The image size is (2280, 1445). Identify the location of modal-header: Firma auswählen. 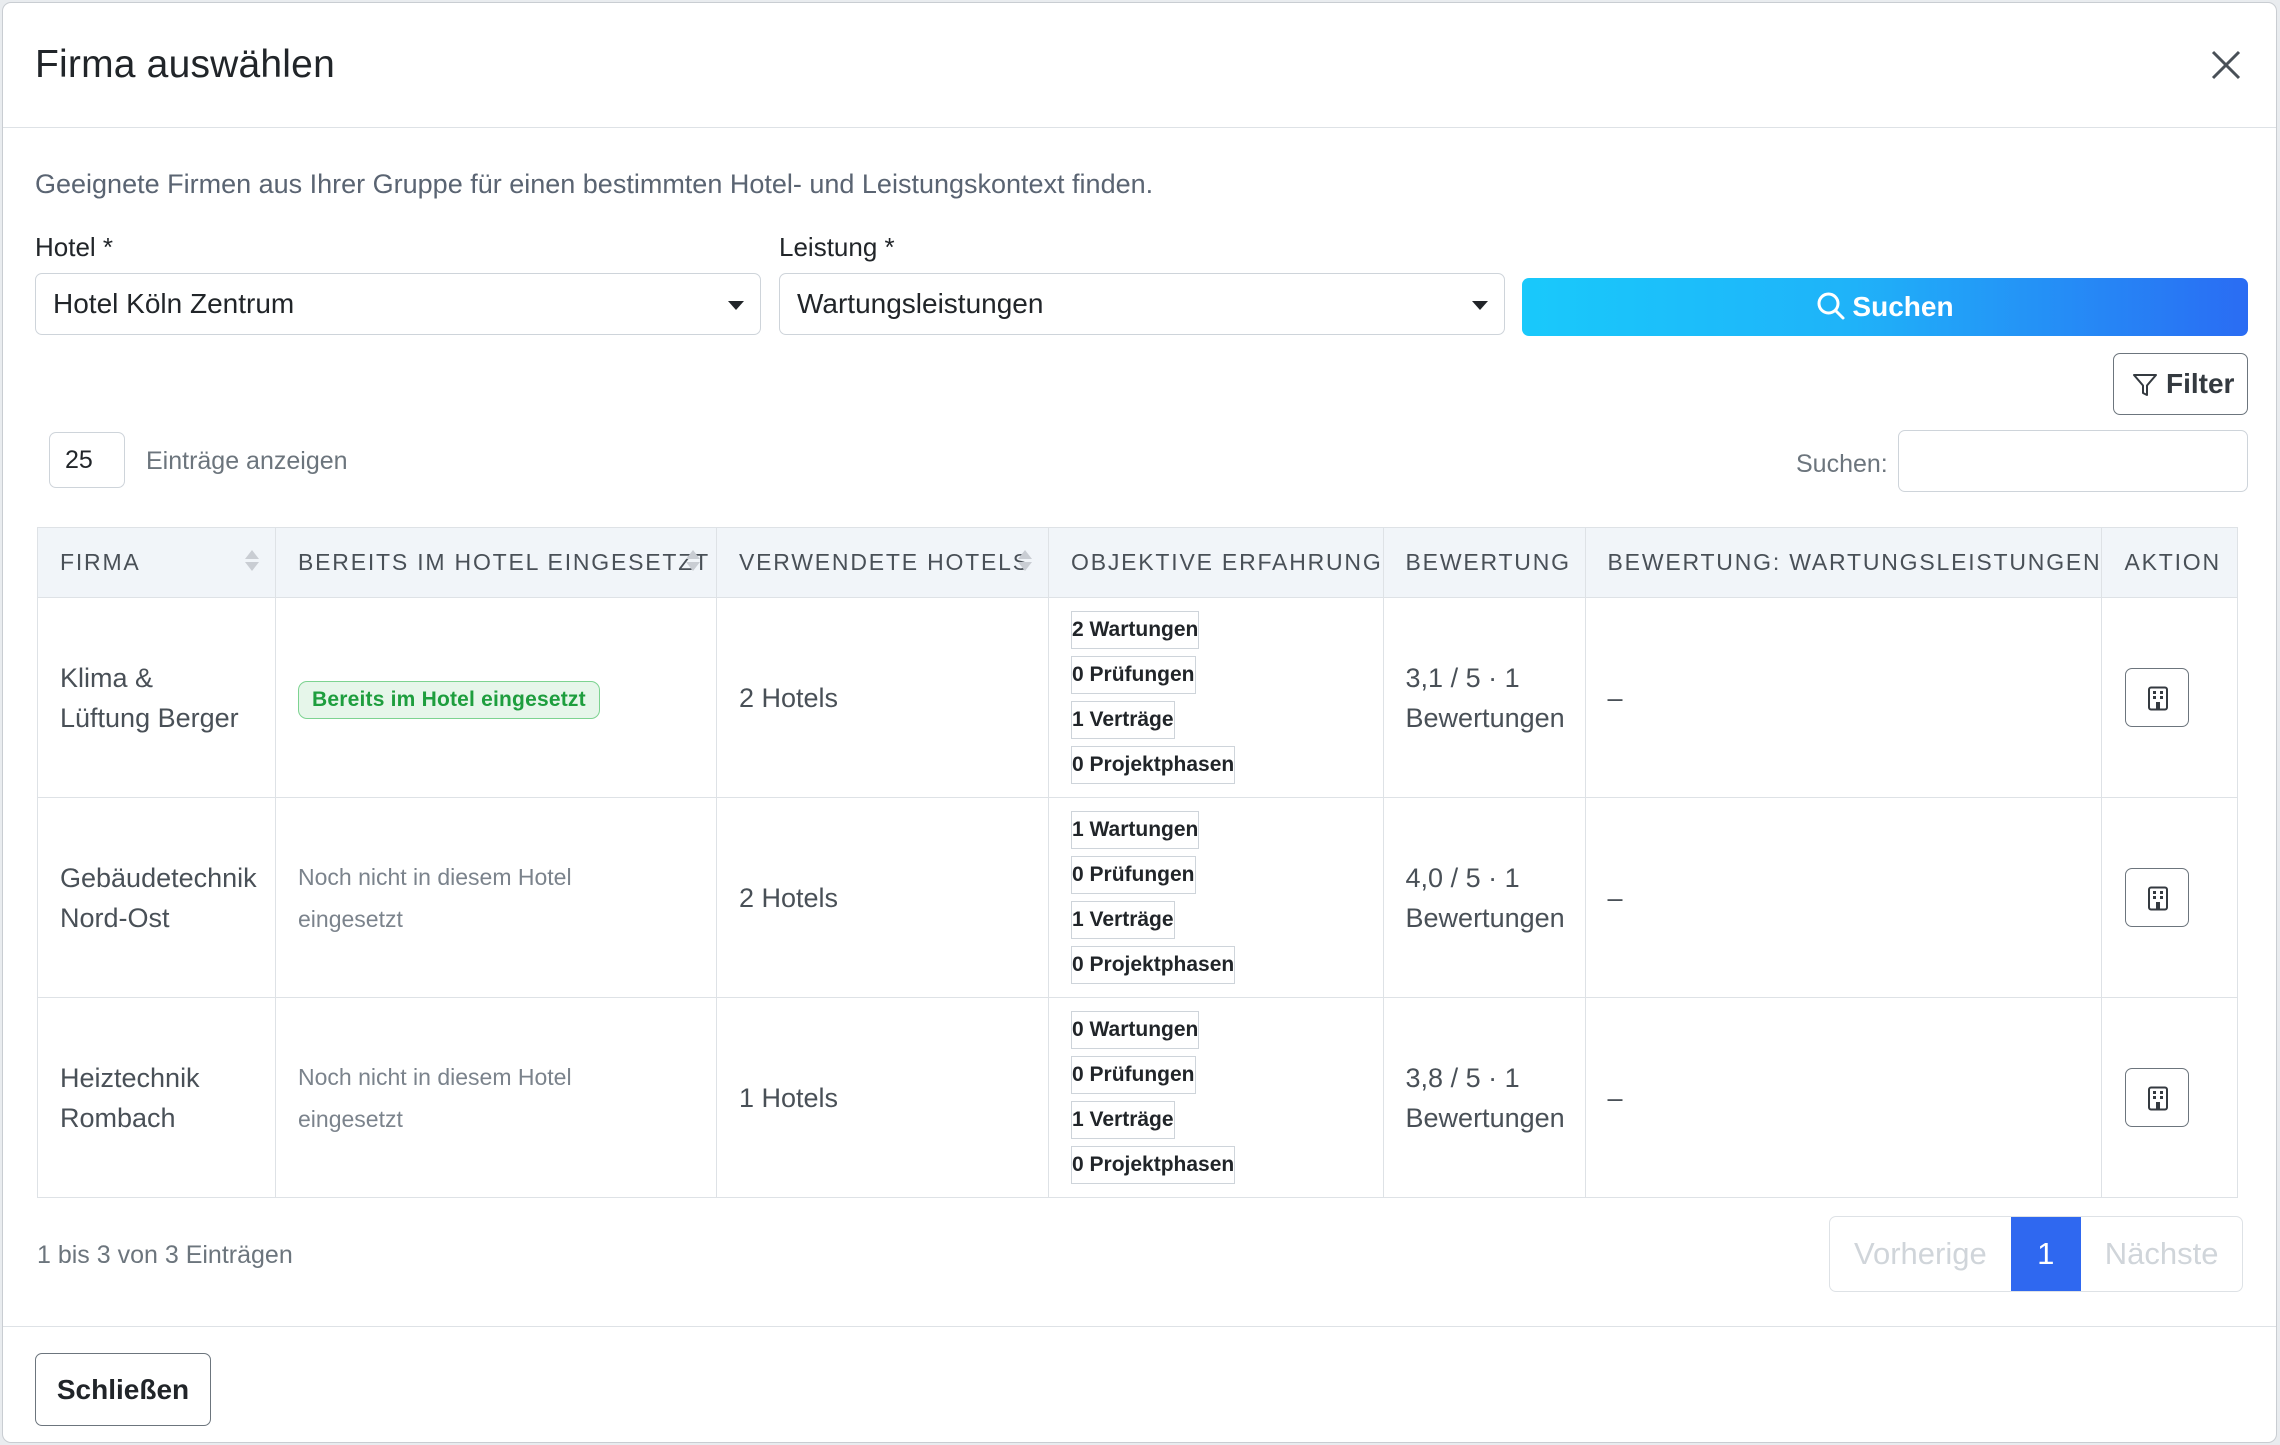
(1139, 65).